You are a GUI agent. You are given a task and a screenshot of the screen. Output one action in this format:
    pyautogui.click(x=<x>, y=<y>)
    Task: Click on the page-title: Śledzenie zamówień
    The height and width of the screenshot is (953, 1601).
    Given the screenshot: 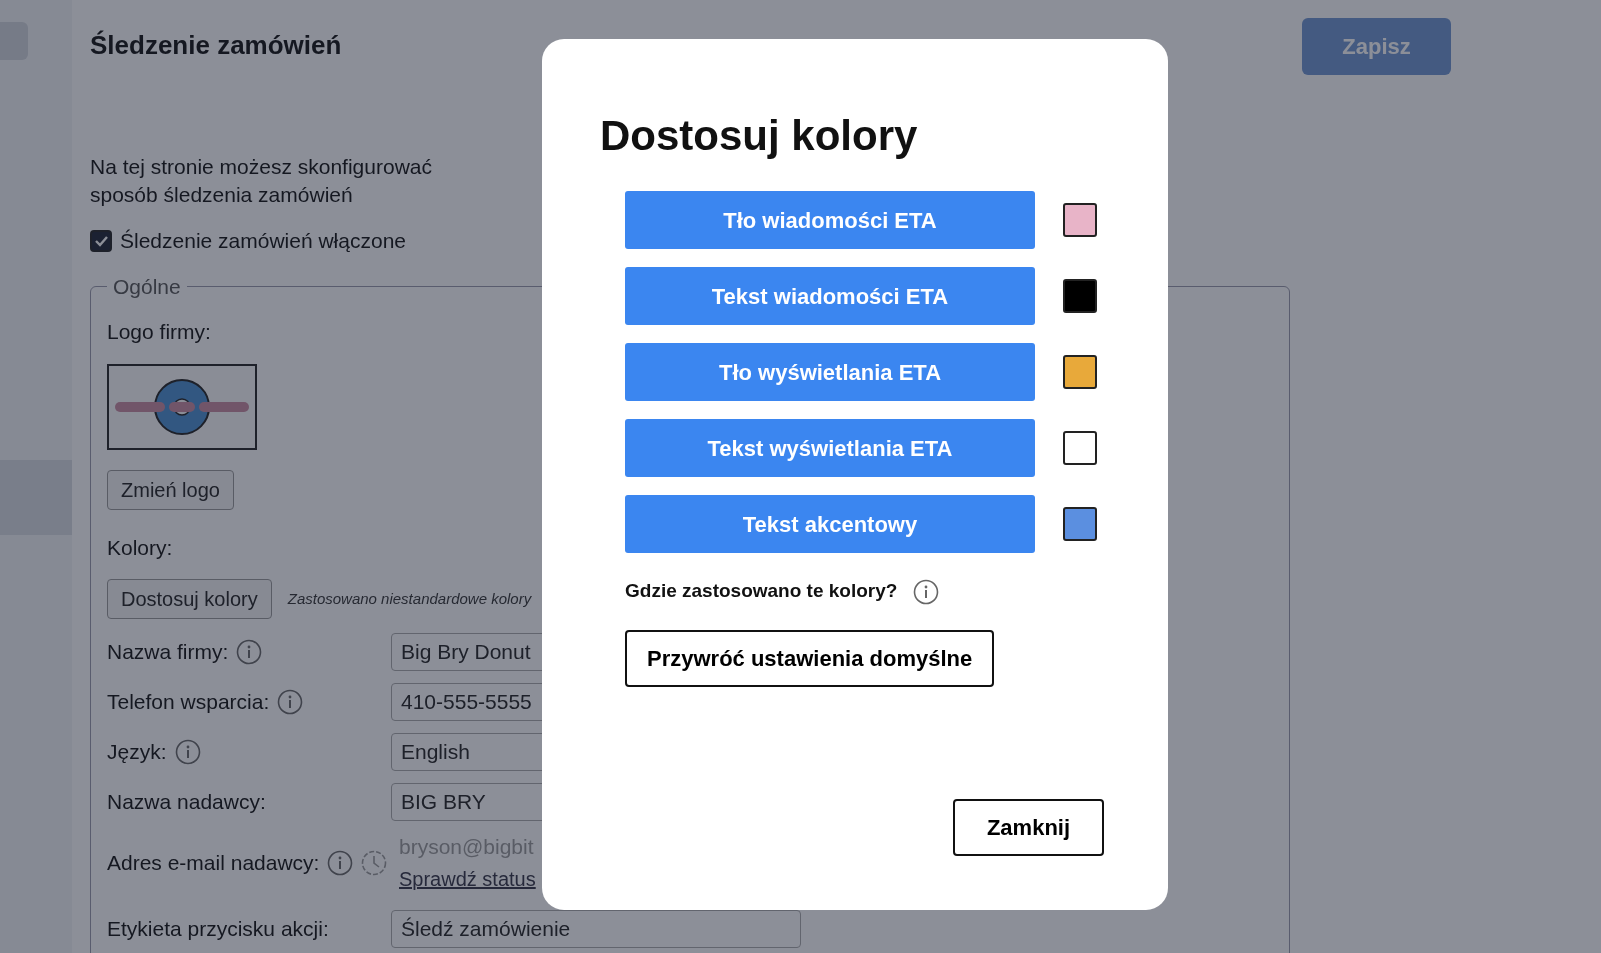 What is the action you would take?
    pyautogui.click(x=216, y=46)
    